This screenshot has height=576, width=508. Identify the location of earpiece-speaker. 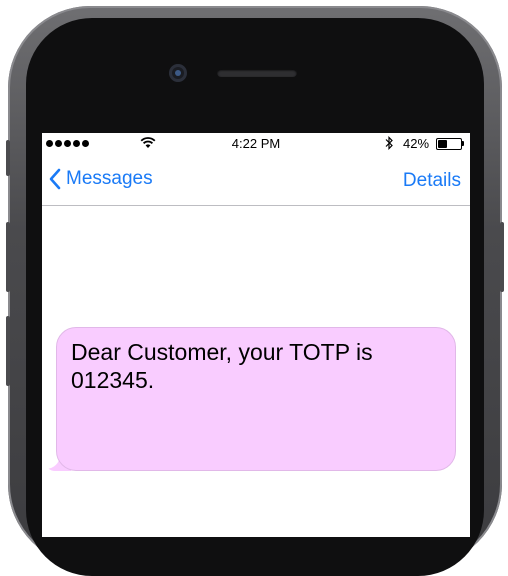
(257, 73).